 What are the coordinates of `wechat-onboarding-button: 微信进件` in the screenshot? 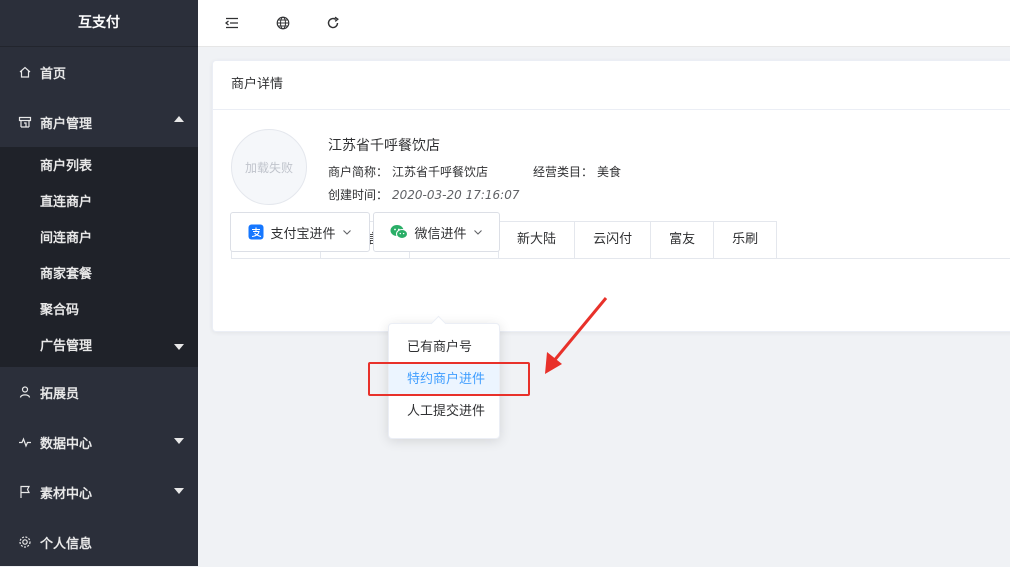 It's located at (436, 232).